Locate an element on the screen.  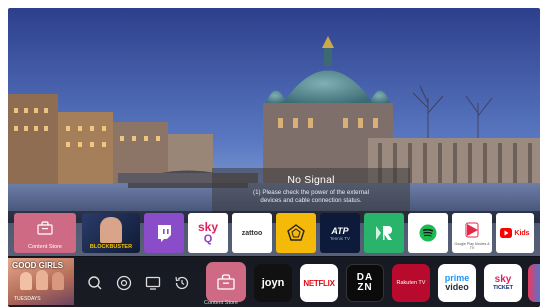
netflix-app-button: NETFLIX is located at coordinates (319, 283).